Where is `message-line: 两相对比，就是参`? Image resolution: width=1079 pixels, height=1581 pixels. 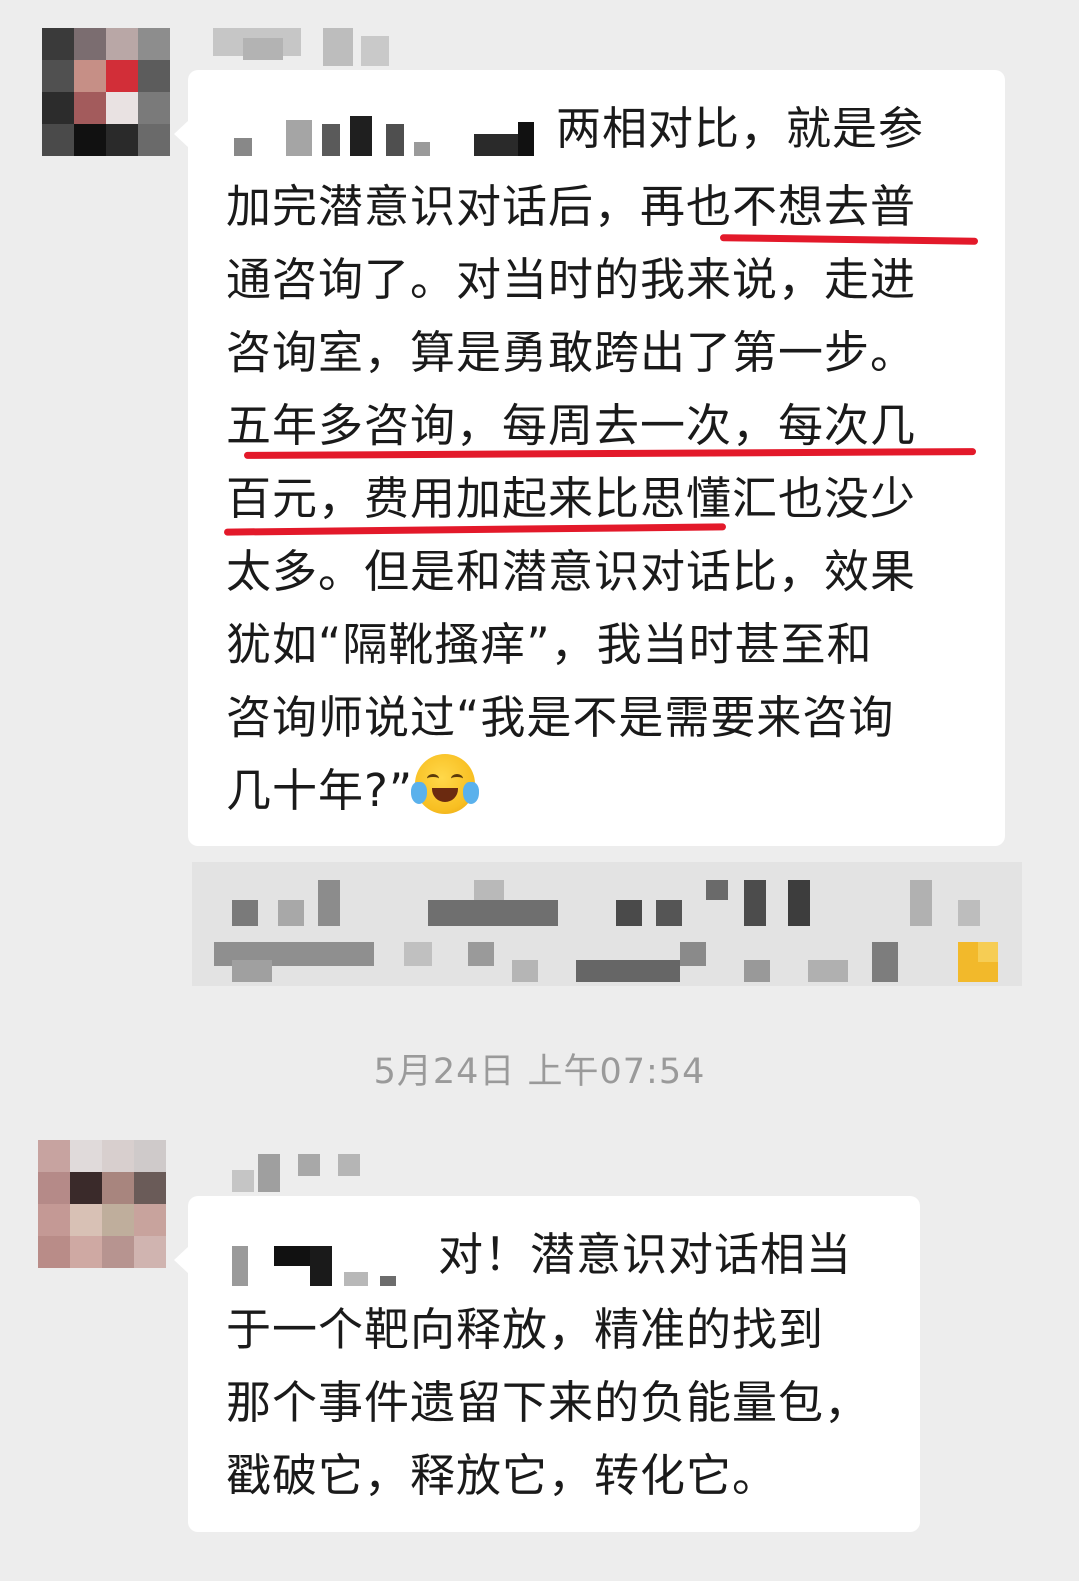
message-line: 两相对比，就是参 is located at coordinates (575, 128).